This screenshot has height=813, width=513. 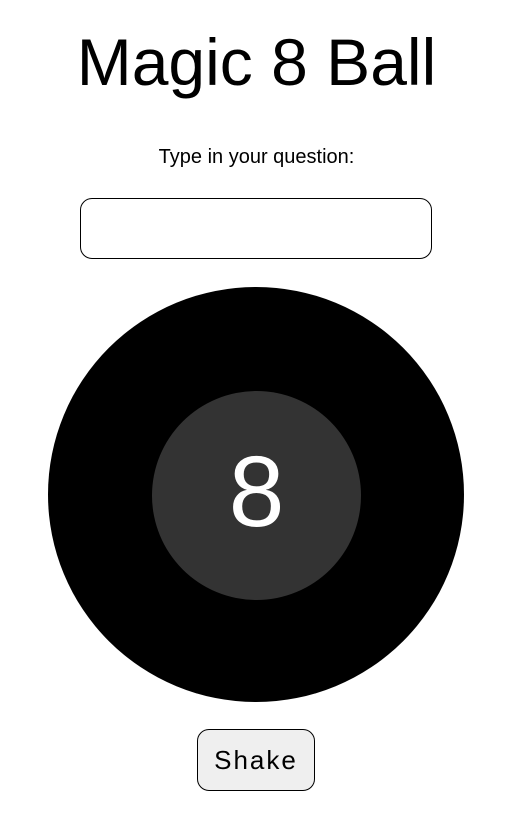 I want to click on ball-answer-text: 8, so click(x=256, y=491).